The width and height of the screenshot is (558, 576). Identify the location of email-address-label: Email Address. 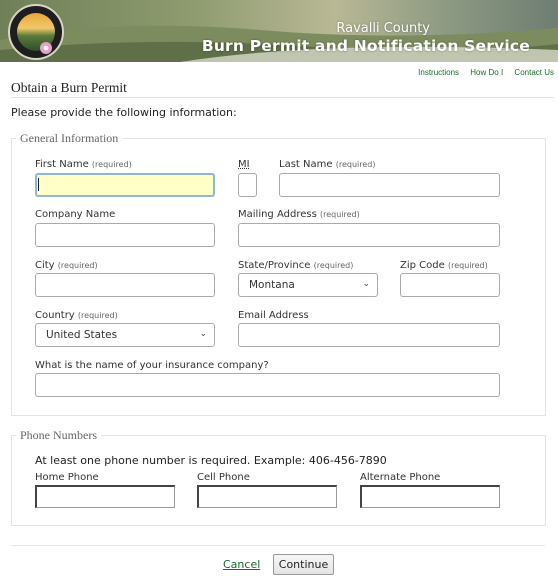
(273, 315).